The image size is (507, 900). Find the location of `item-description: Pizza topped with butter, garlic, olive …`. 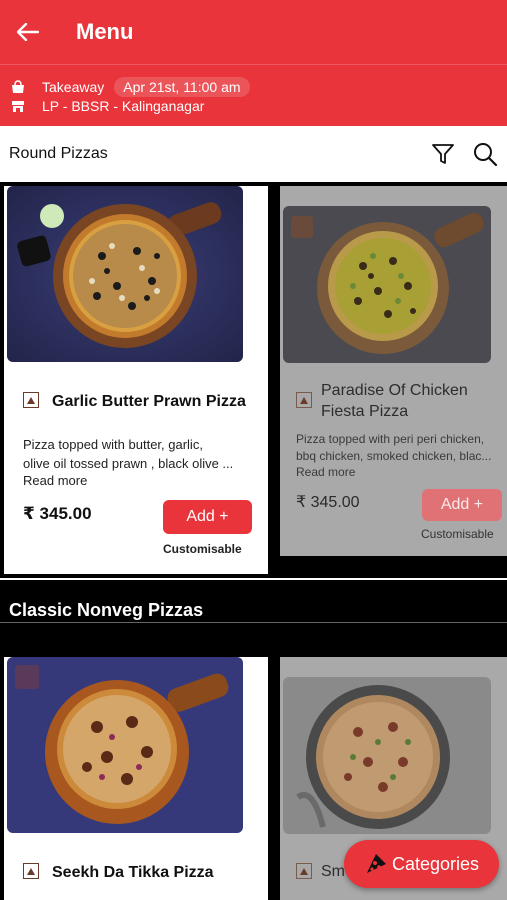

item-description: Pizza topped with butter, garlic, olive … is located at coordinates (143, 454).